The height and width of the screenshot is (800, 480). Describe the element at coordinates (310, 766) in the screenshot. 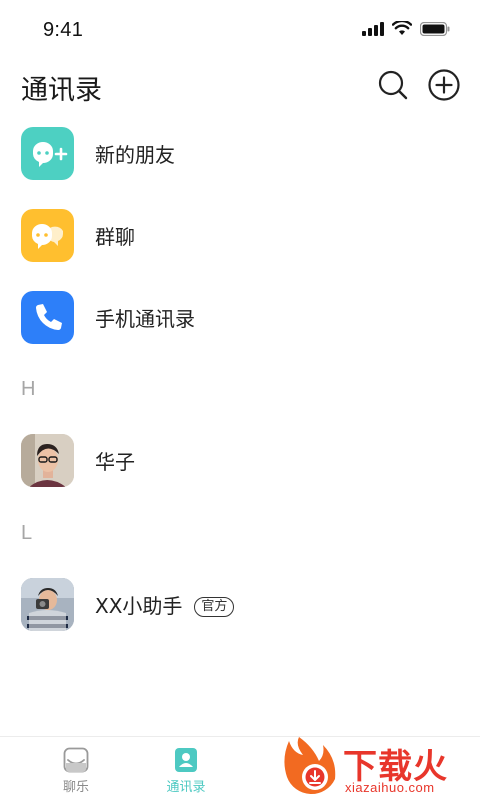

I see `flame-logo-icon` at that location.